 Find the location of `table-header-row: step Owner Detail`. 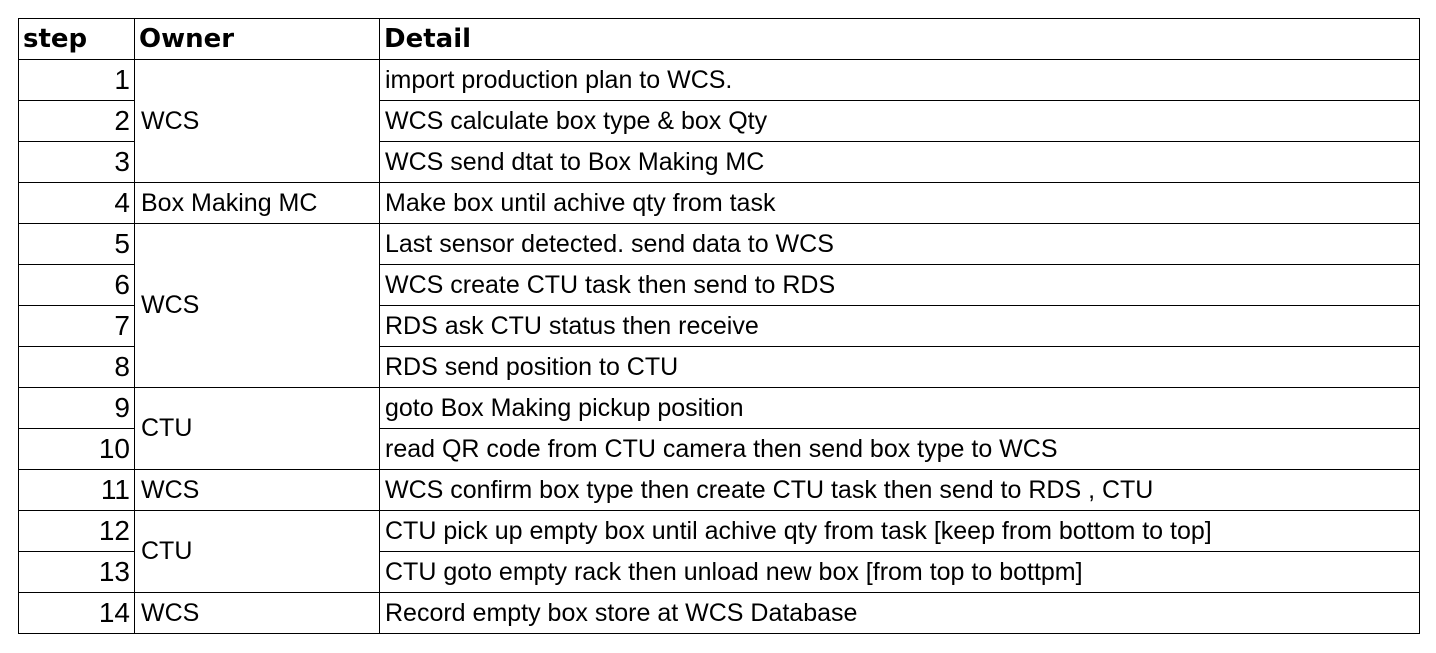

table-header-row: step Owner Detail is located at coordinates (719, 39).